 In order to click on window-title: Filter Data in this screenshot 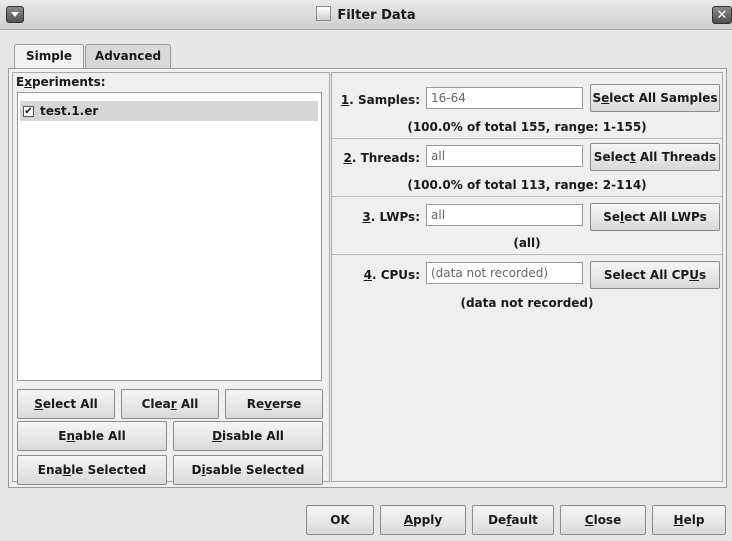, I will do `click(366, 14)`.